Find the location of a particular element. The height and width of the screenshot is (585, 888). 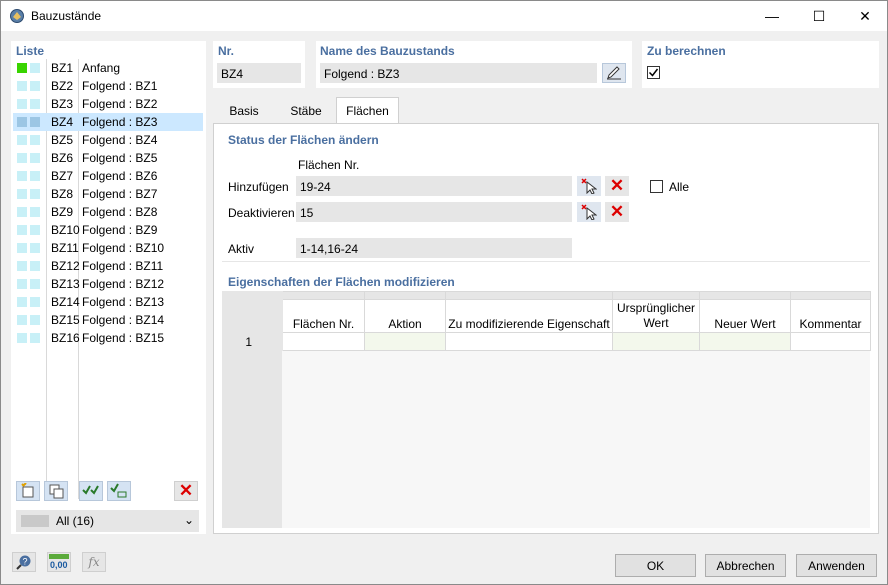

list-item: BZ12 Folgend : BZ11 is located at coordinates (108, 266).